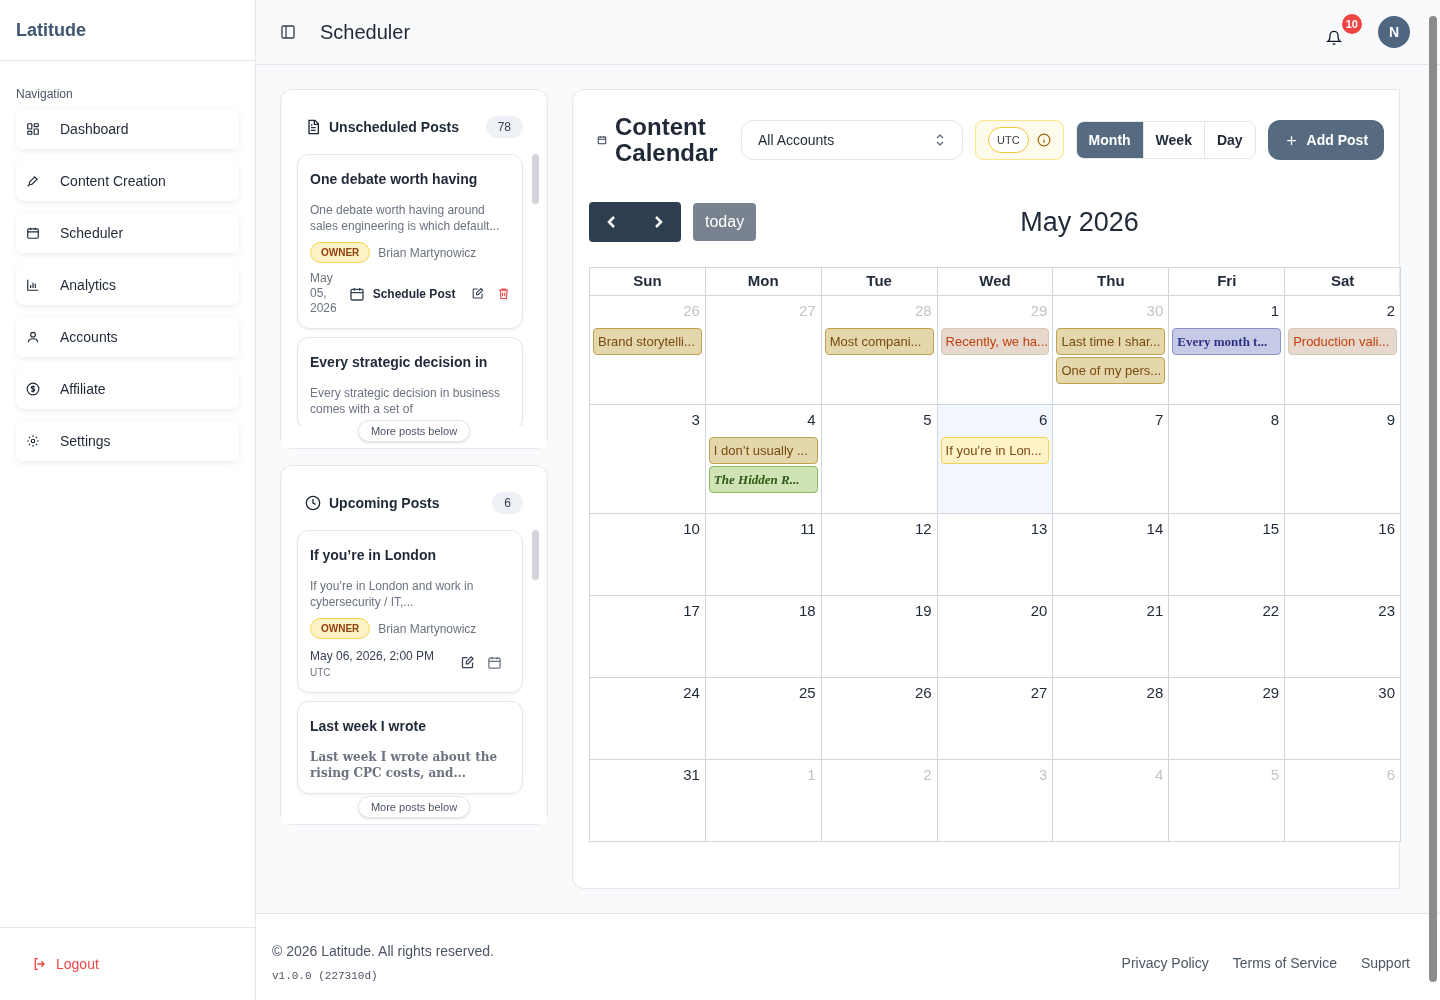 The height and width of the screenshot is (1000, 1440). I want to click on day-cell: 20, so click(995, 636).